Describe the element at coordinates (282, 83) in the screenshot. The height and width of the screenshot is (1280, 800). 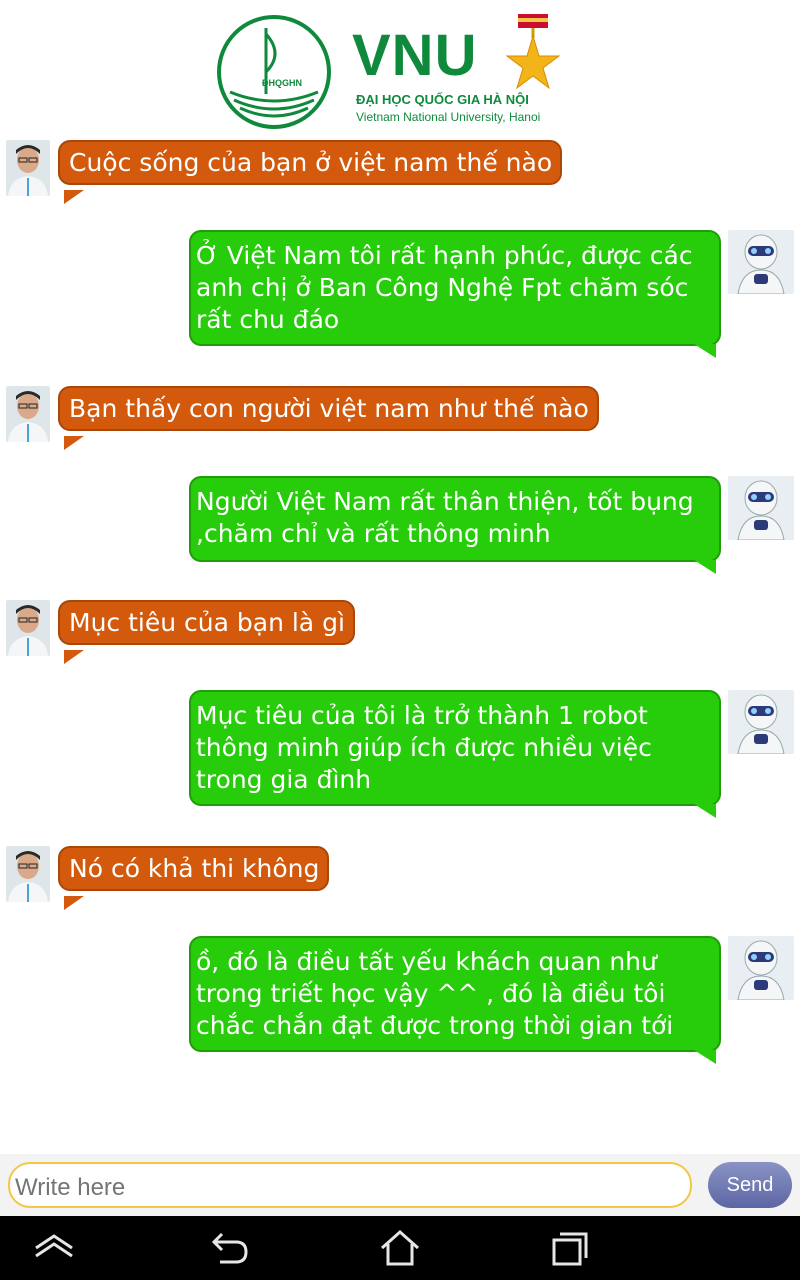
I see `seal-text: ĐHQGHN` at that location.